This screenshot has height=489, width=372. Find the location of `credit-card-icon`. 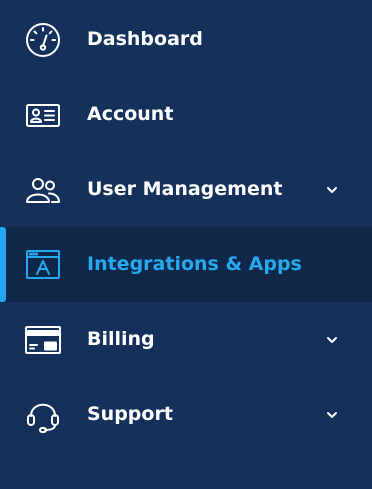

credit-card-icon is located at coordinates (43, 340).